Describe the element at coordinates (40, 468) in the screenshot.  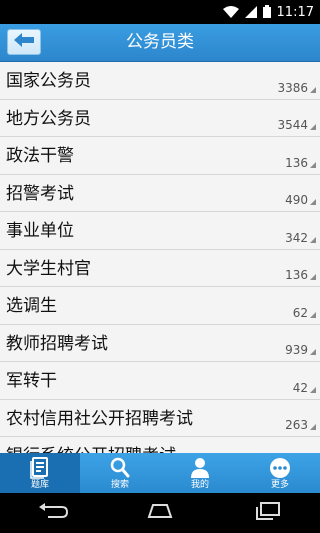
I see `question-bank-icon` at that location.